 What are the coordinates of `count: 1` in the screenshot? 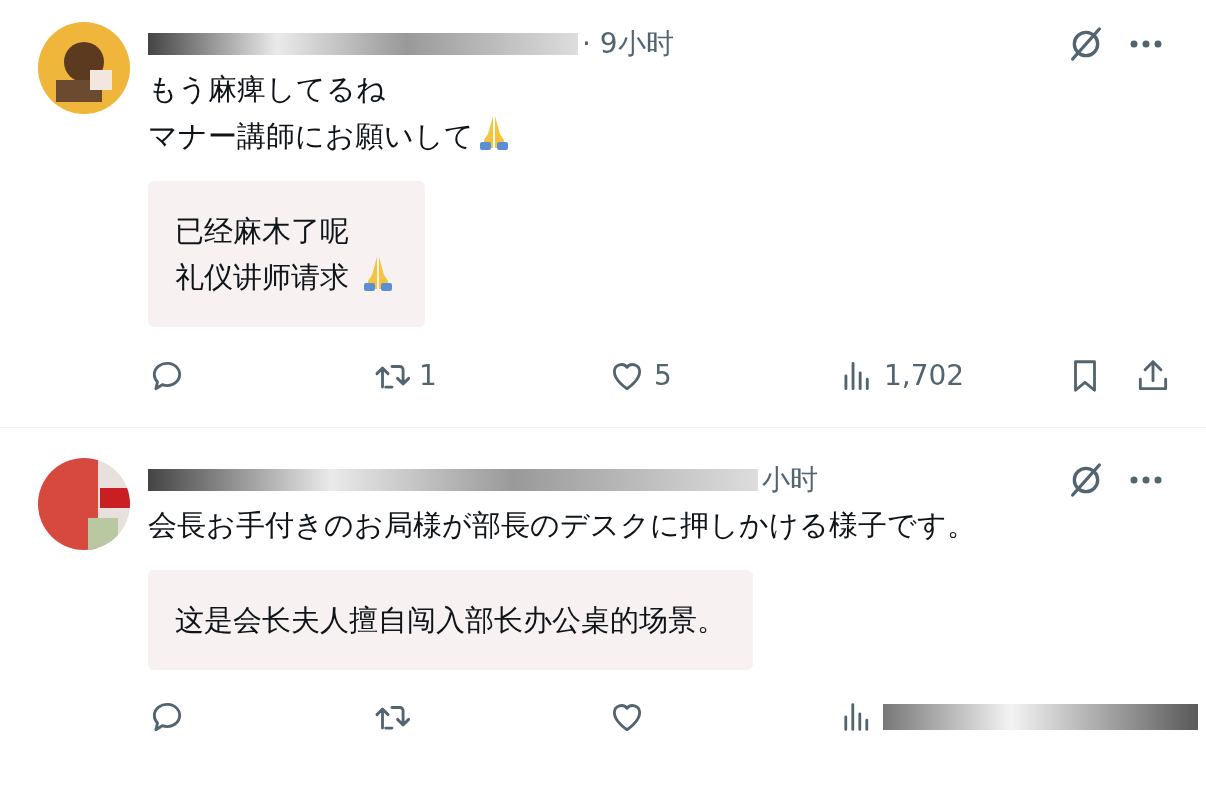 It's located at (428, 376).